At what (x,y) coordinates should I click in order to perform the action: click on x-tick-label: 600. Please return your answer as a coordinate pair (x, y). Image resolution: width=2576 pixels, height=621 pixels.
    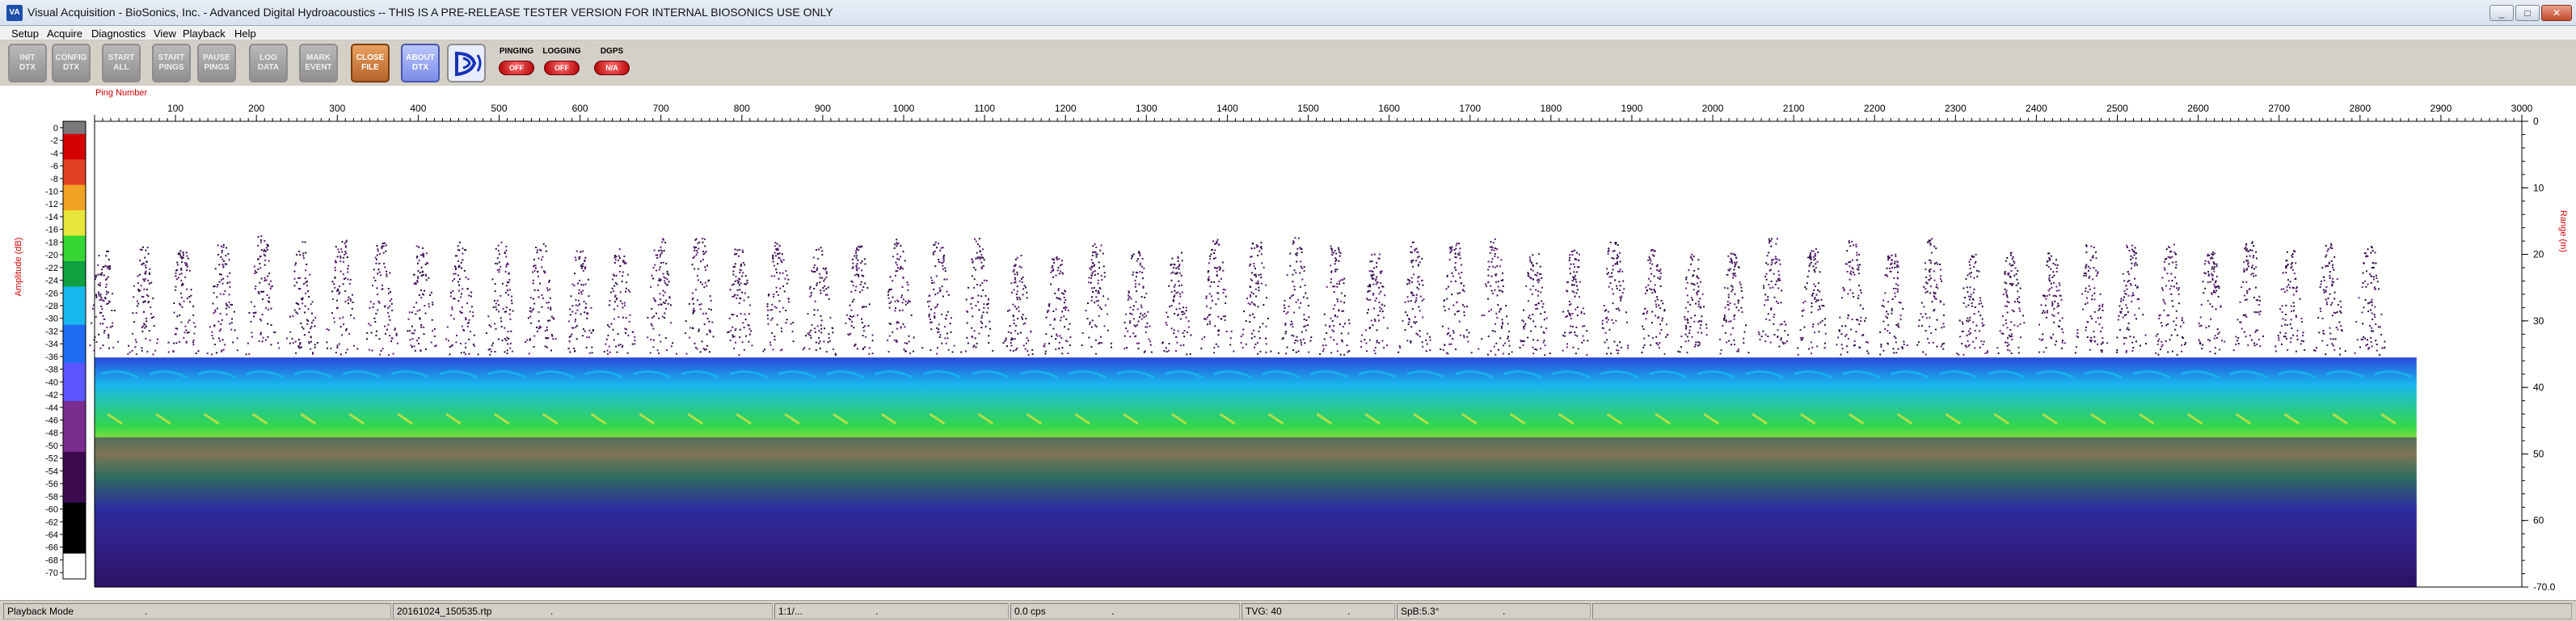
    Looking at the image, I should click on (580, 108).